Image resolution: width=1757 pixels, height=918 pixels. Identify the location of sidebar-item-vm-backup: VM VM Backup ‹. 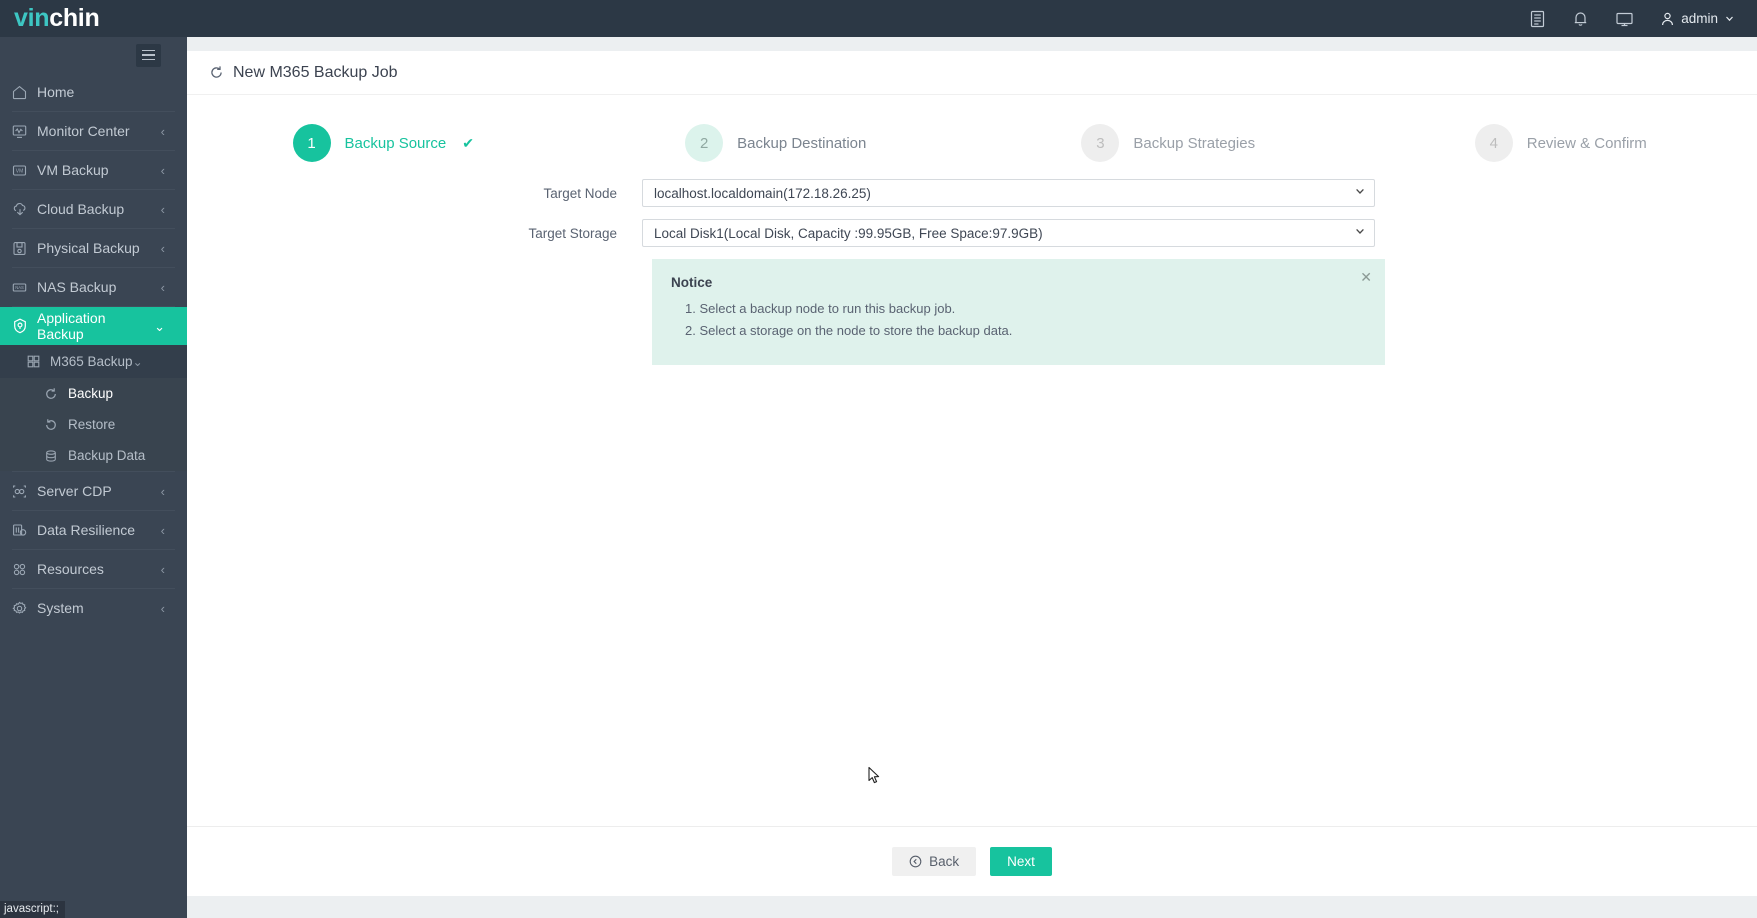
(93, 170).